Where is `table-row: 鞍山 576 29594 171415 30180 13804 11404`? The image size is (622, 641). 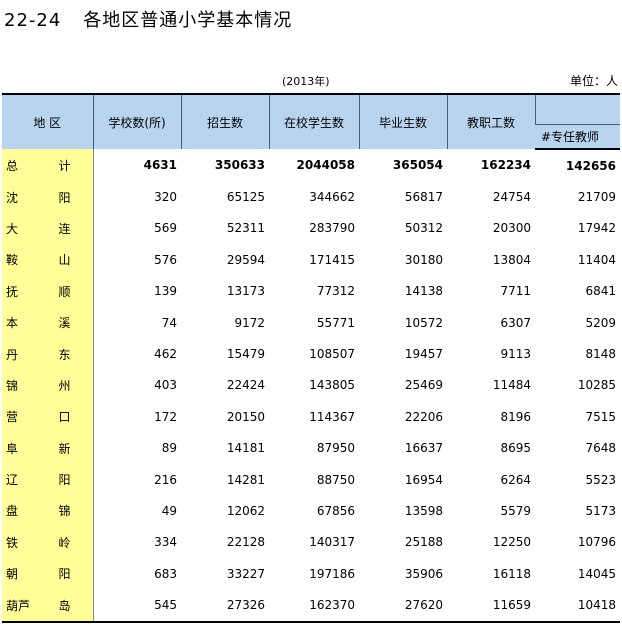 table-row: 鞍山 576 29594 171415 30180 13804 11404 is located at coordinates (311, 260).